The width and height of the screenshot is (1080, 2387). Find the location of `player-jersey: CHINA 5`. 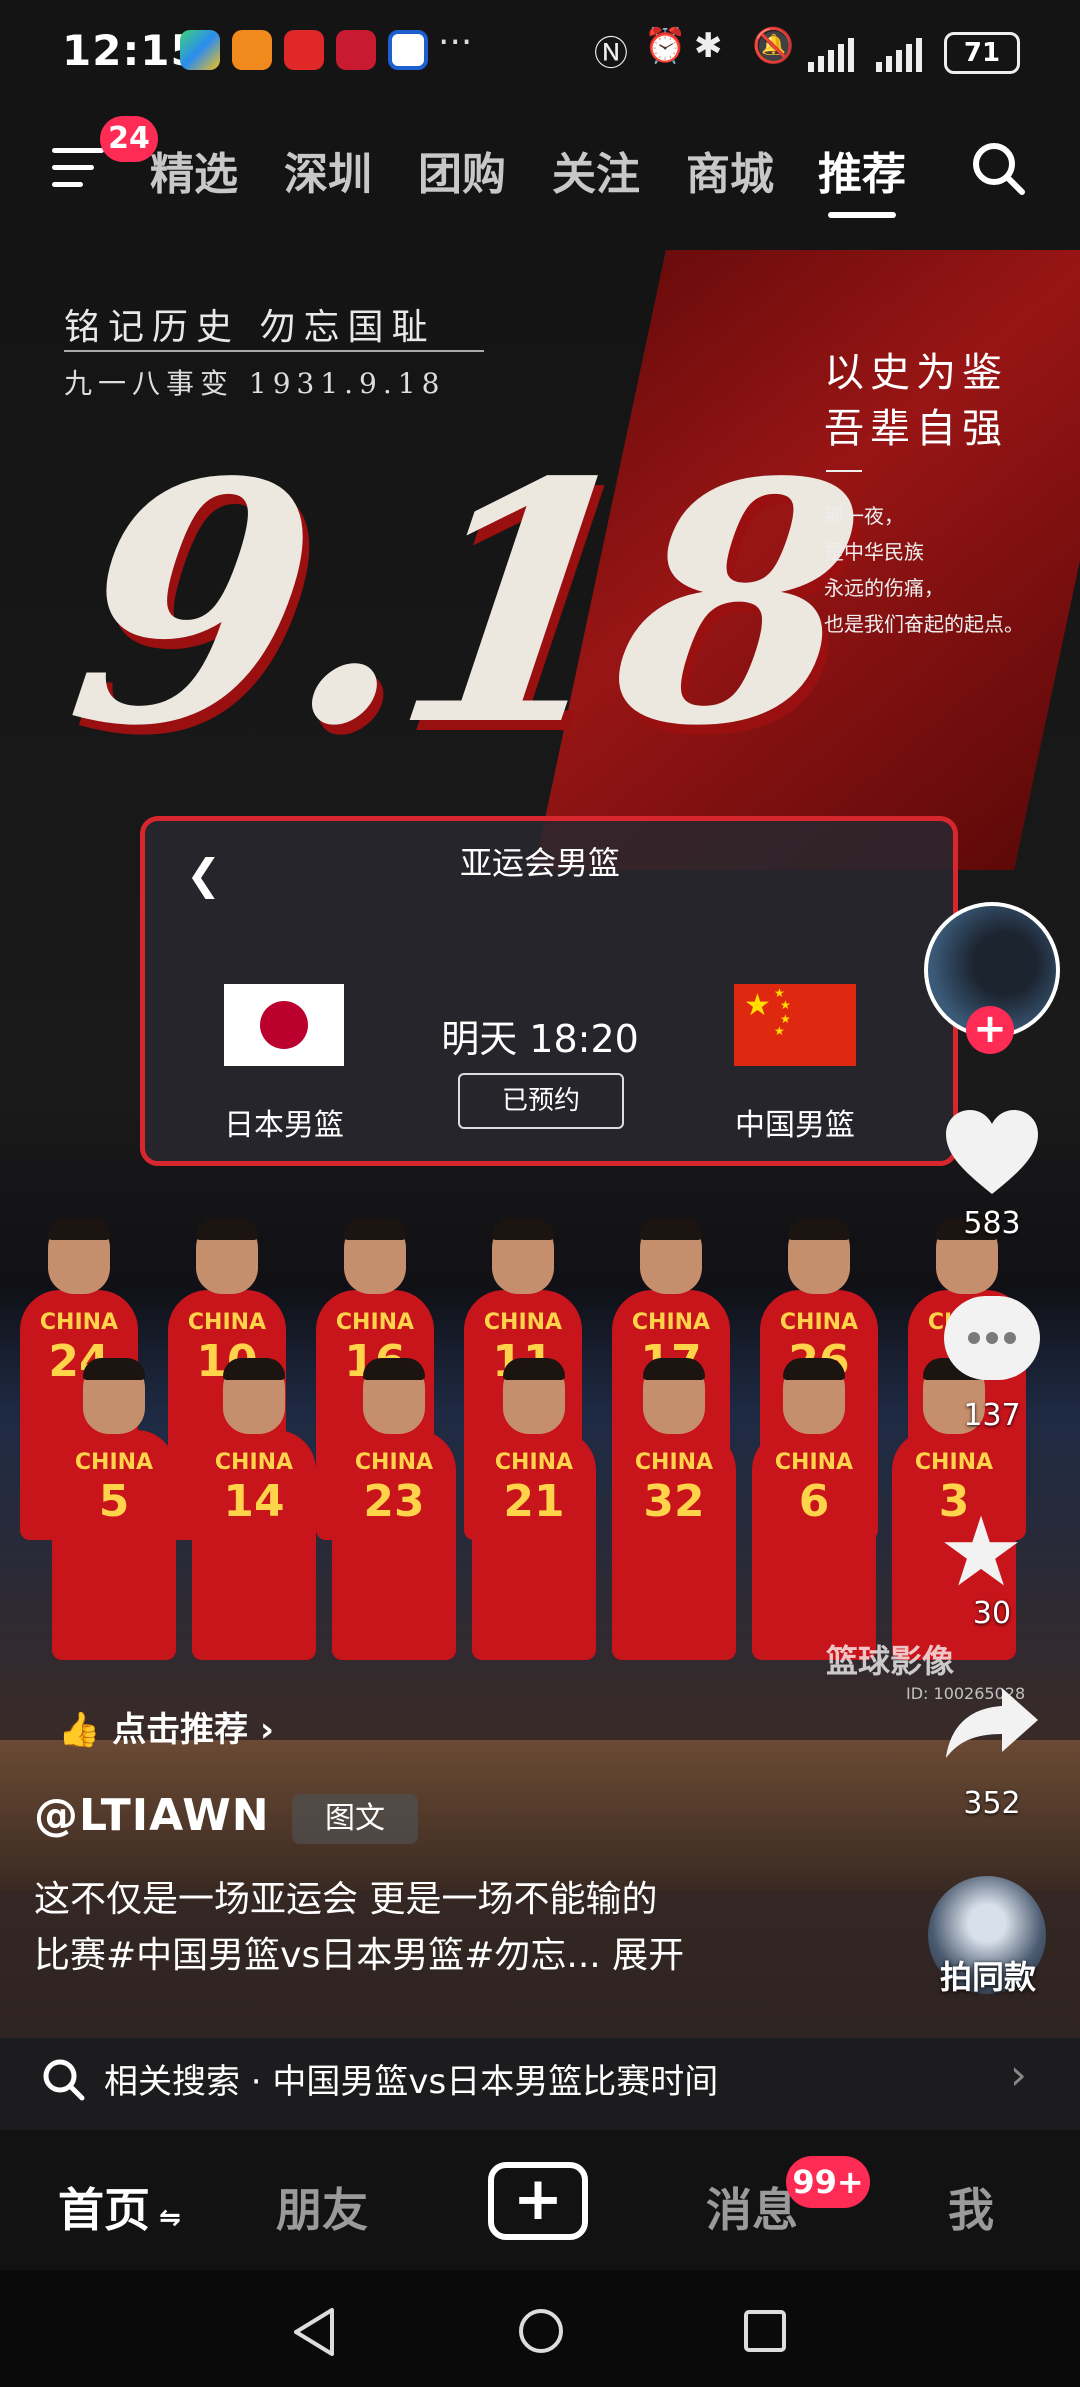

player-jersey: CHINA 5 is located at coordinates (114, 1509).